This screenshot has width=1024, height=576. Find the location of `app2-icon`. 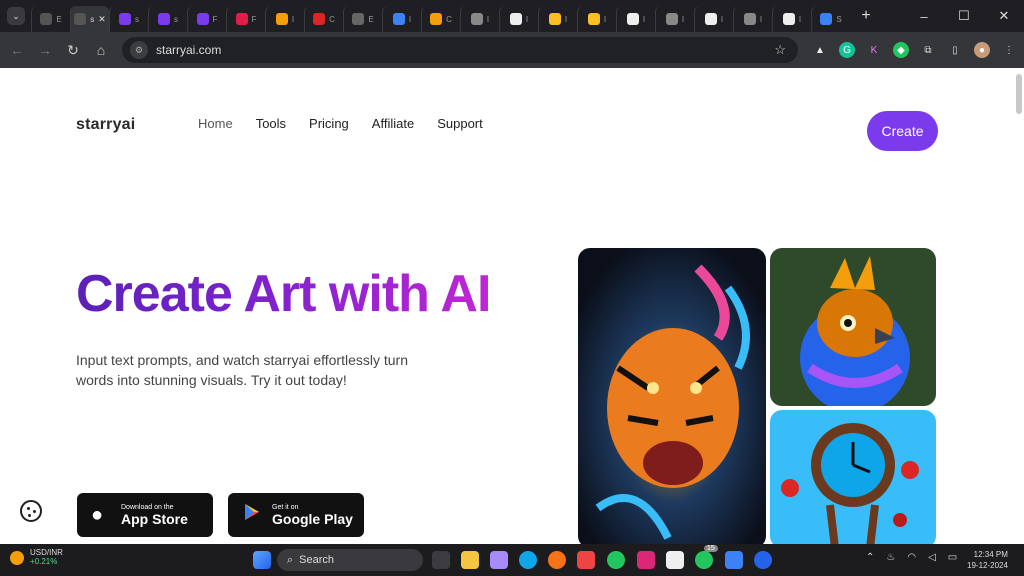

app2-icon is located at coordinates (763, 560).